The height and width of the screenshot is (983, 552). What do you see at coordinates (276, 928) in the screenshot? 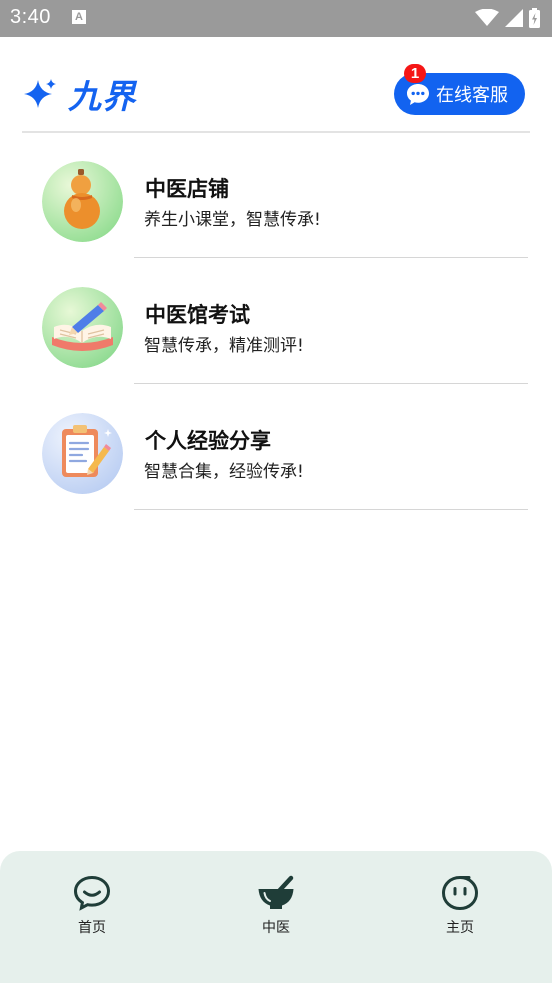
I see `nav-label: 中医` at bounding box center [276, 928].